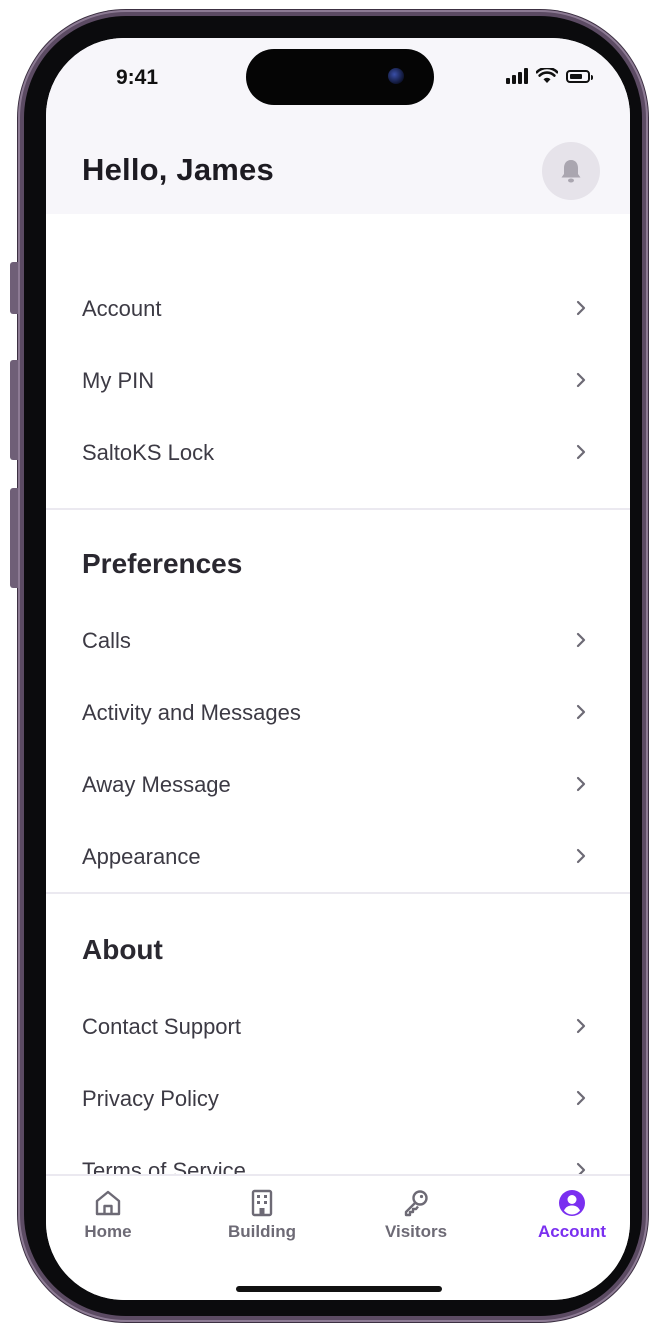 The width and height of the screenshot is (650, 1329). What do you see at coordinates (396, 76) in the screenshot?
I see `camera-icon` at bounding box center [396, 76].